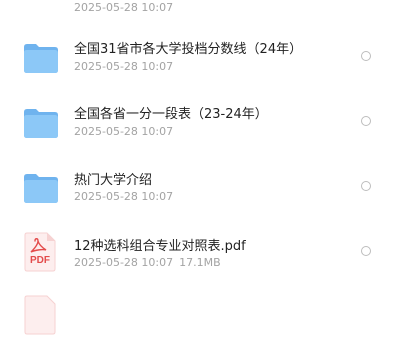 The width and height of the screenshot is (400, 360). I want to click on file-list-item: 2025-05-28 10:07, so click(200, 9).